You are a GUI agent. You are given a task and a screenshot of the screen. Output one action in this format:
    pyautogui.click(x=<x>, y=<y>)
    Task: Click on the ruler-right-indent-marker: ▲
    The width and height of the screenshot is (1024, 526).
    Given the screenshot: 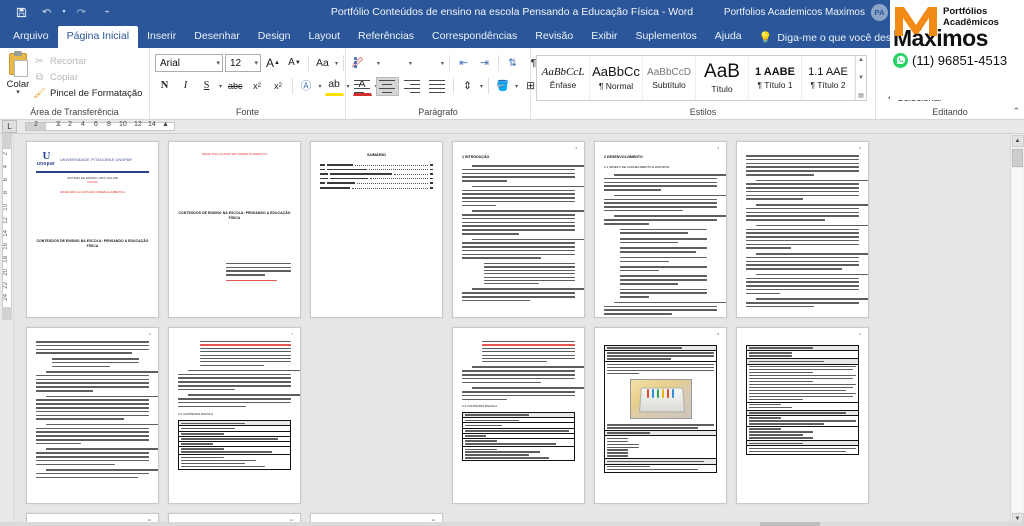 What is the action you would take?
    pyautogui.click(x=165, y=124)
    